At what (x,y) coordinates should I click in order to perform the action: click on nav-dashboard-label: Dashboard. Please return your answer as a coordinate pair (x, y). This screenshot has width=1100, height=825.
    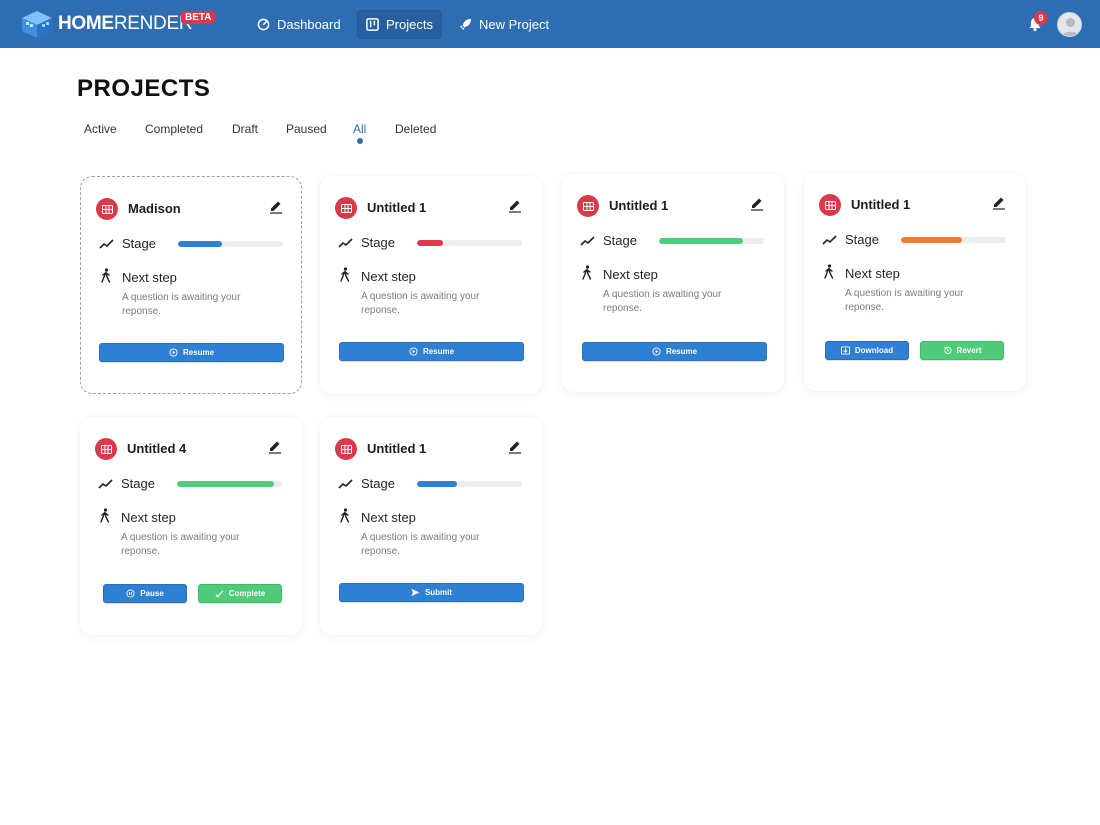
    Looking at the image, I should click on (309, 24).